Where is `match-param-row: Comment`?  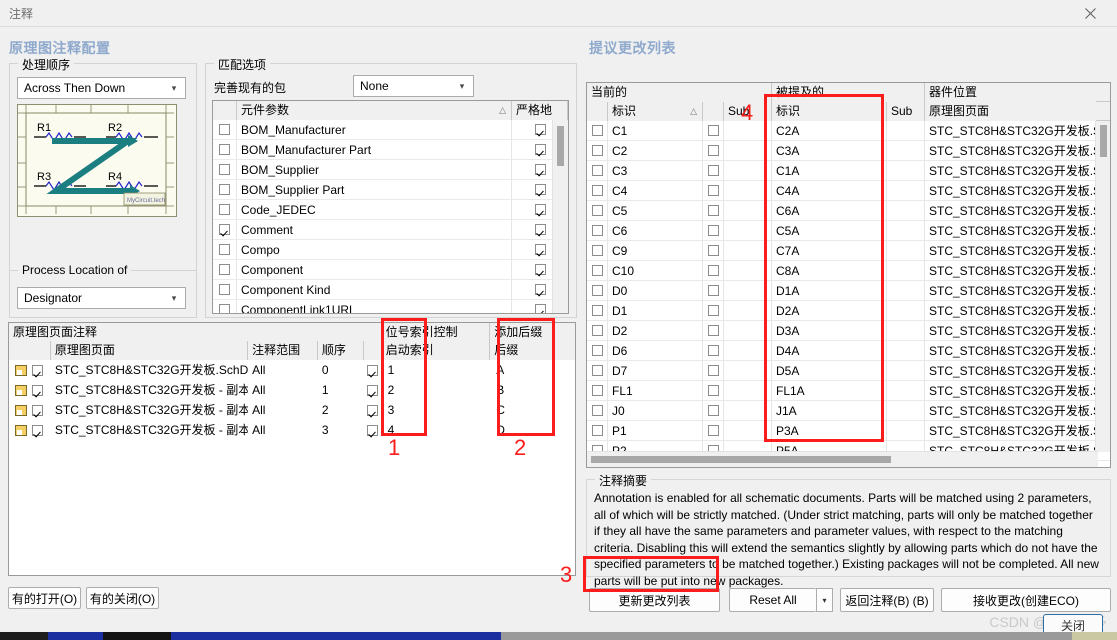 match-param-row: Comment is located at coordinates (390, 229).